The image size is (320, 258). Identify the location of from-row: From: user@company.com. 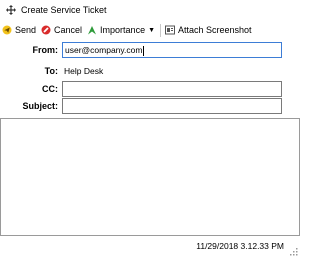
(150, 50).